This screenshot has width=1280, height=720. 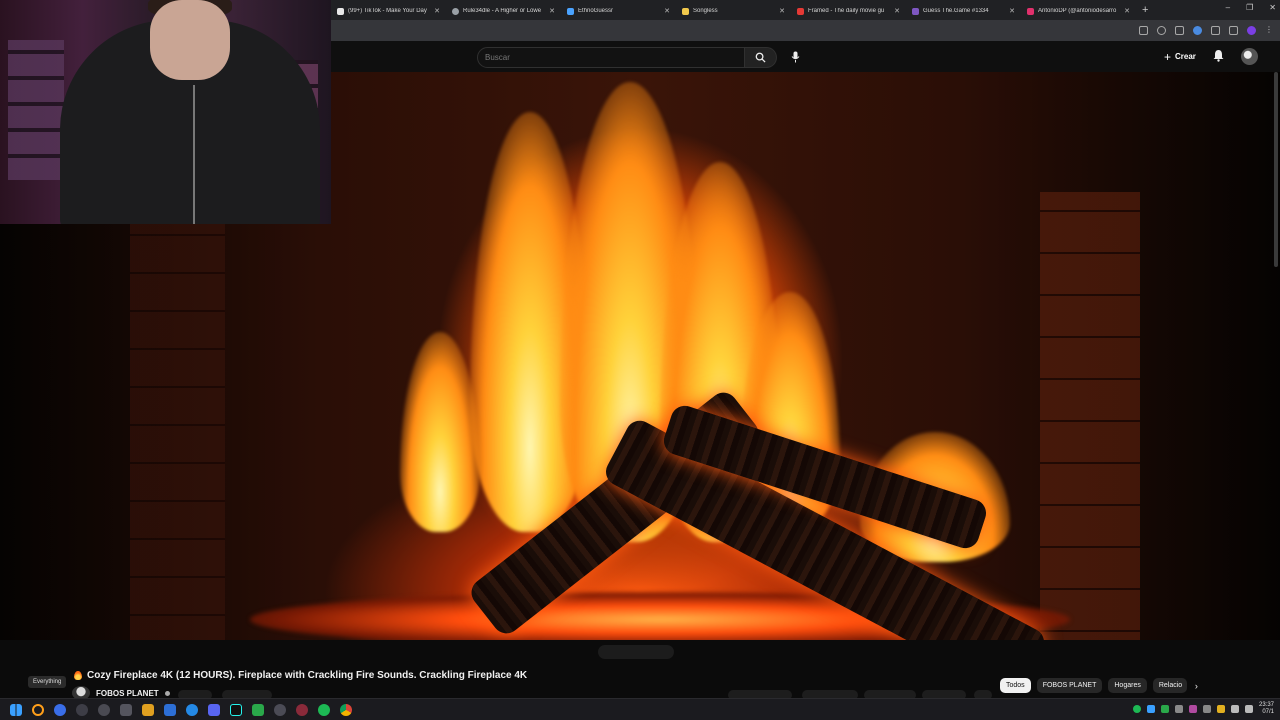 What do you see at coordinates (1233, 30) in the screenshot?
I see `download-icon` at bounding box center [1233, 30].